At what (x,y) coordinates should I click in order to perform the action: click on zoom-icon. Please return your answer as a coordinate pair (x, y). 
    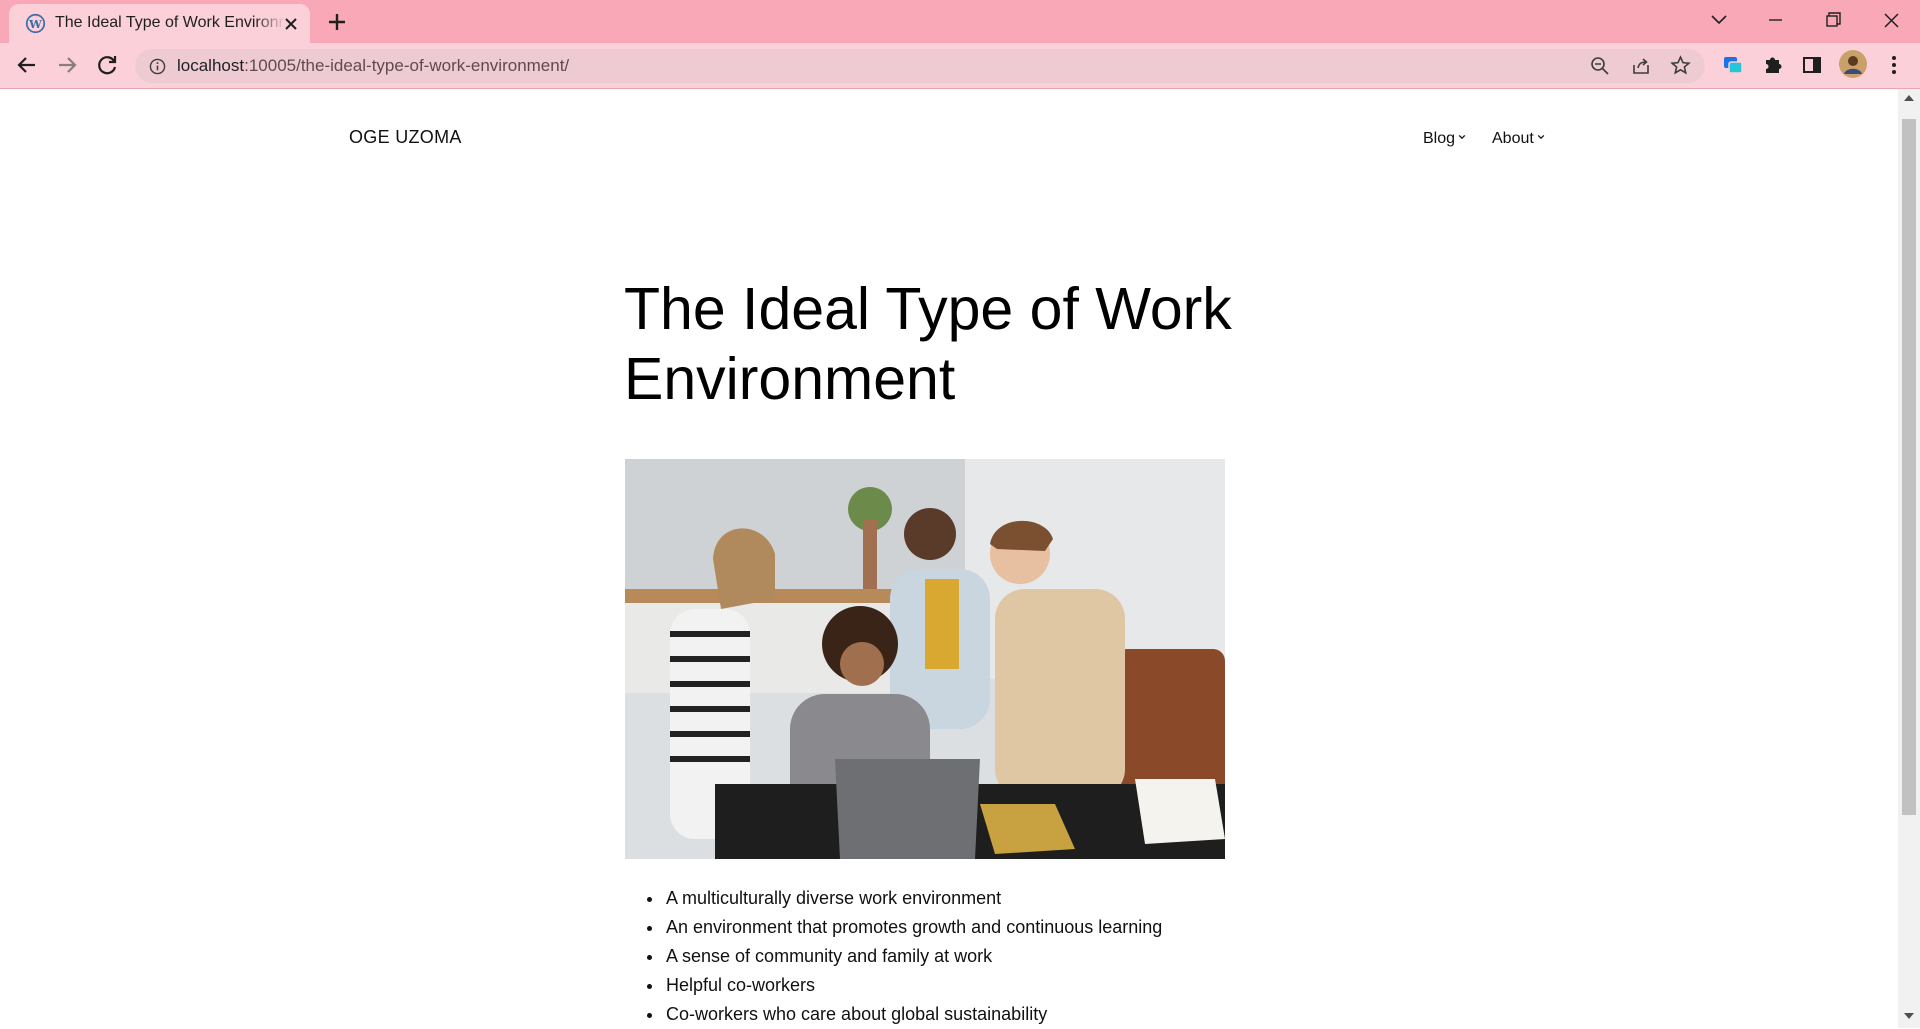
    Looking at the image, I should click on (1600, 66).